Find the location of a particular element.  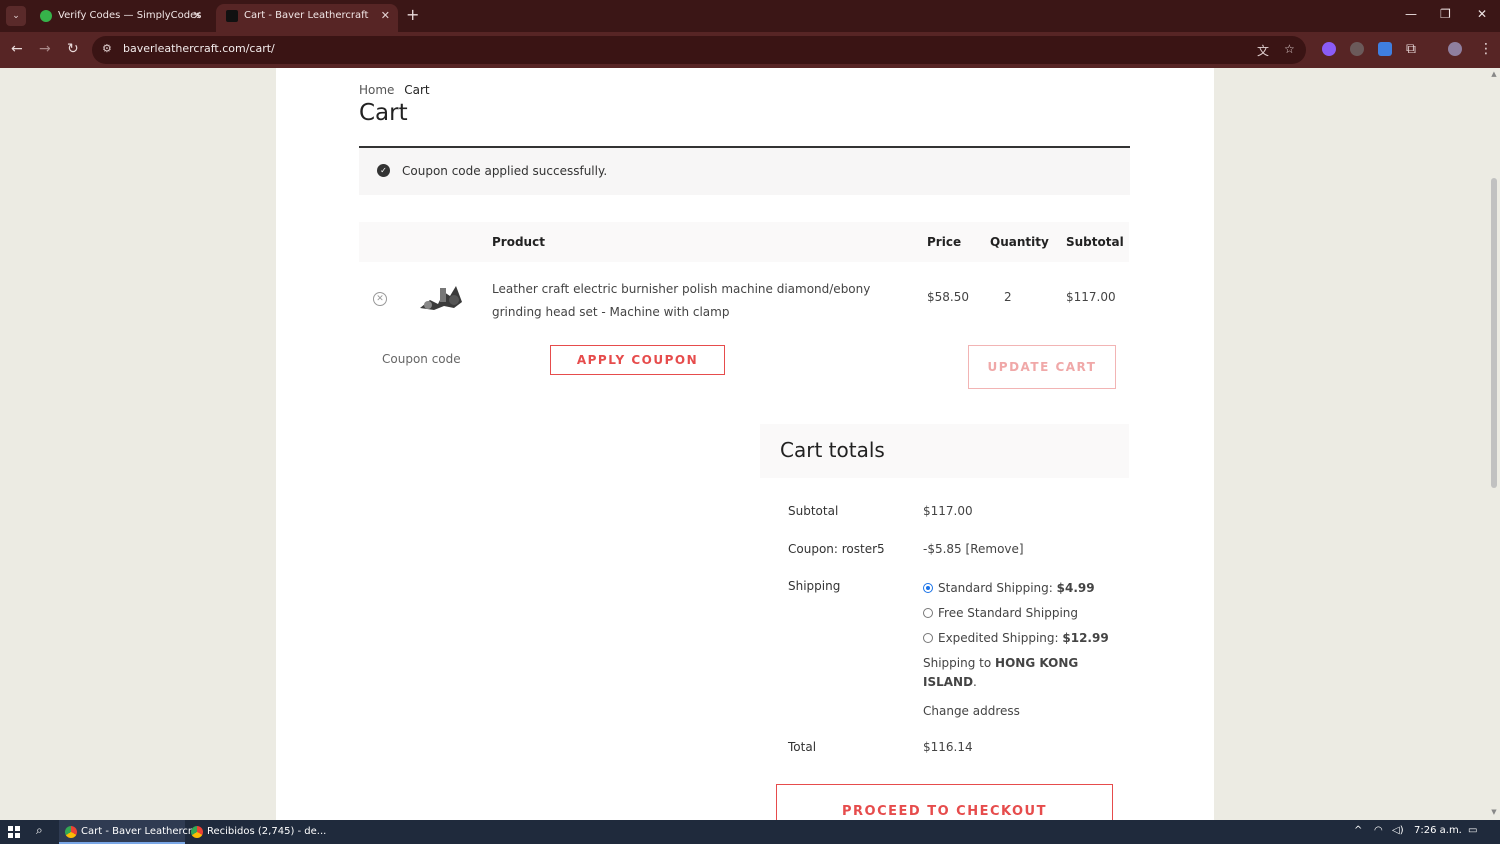

chrome-menu-icon: ⋮ is located at coordinates (1486, 49).